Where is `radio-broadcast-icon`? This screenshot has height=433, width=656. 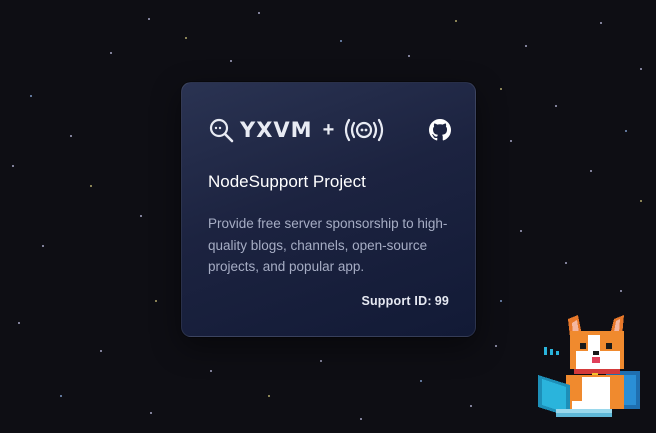 radio-broadcast-icon is located at coordinates (364, 130).